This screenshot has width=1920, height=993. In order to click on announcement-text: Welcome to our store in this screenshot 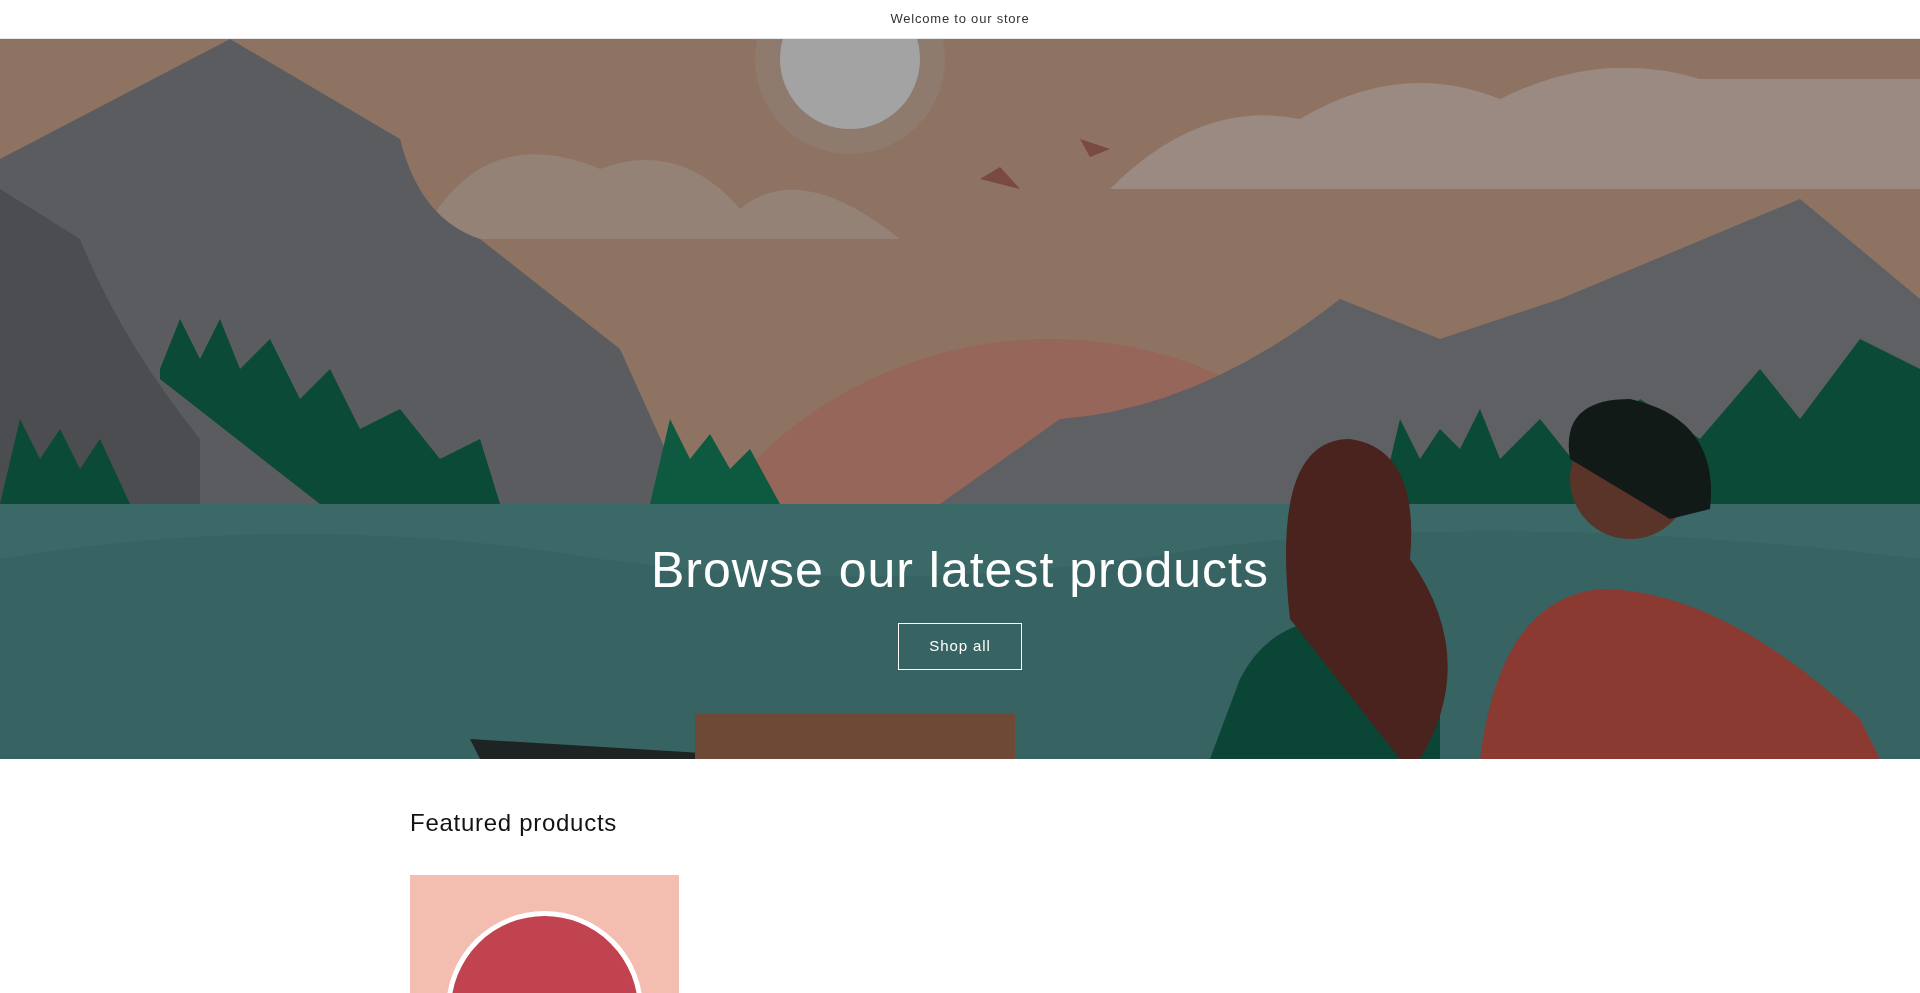, I will do `click(960, 19)`.